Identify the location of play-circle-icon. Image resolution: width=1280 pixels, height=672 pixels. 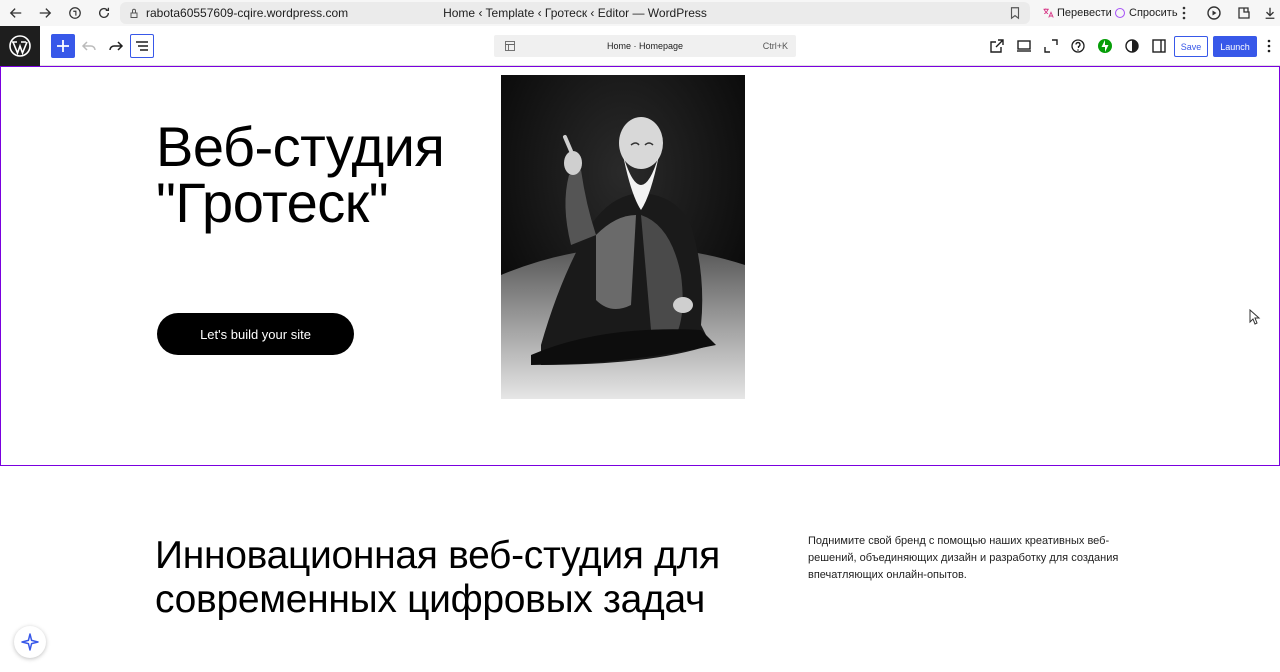
(1214, 13).